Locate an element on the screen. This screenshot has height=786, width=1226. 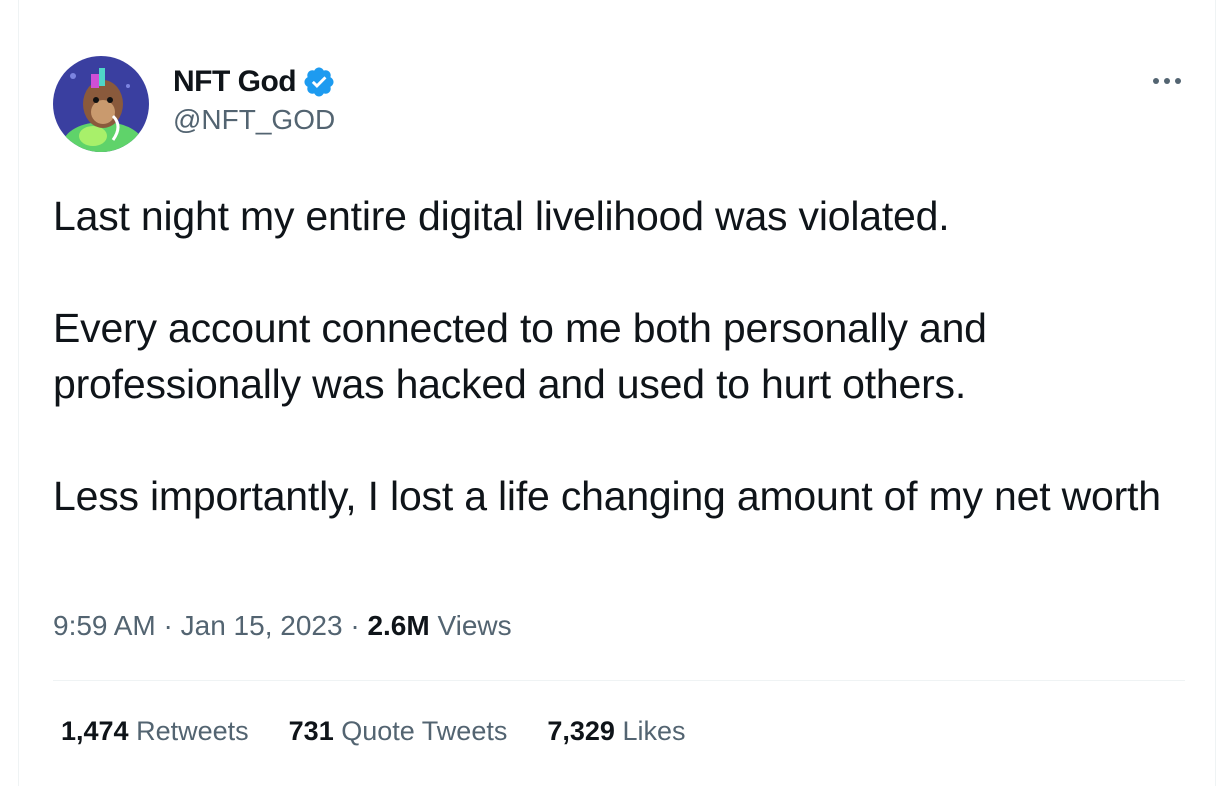
views-label: Views is located at coordinates (474, 625).